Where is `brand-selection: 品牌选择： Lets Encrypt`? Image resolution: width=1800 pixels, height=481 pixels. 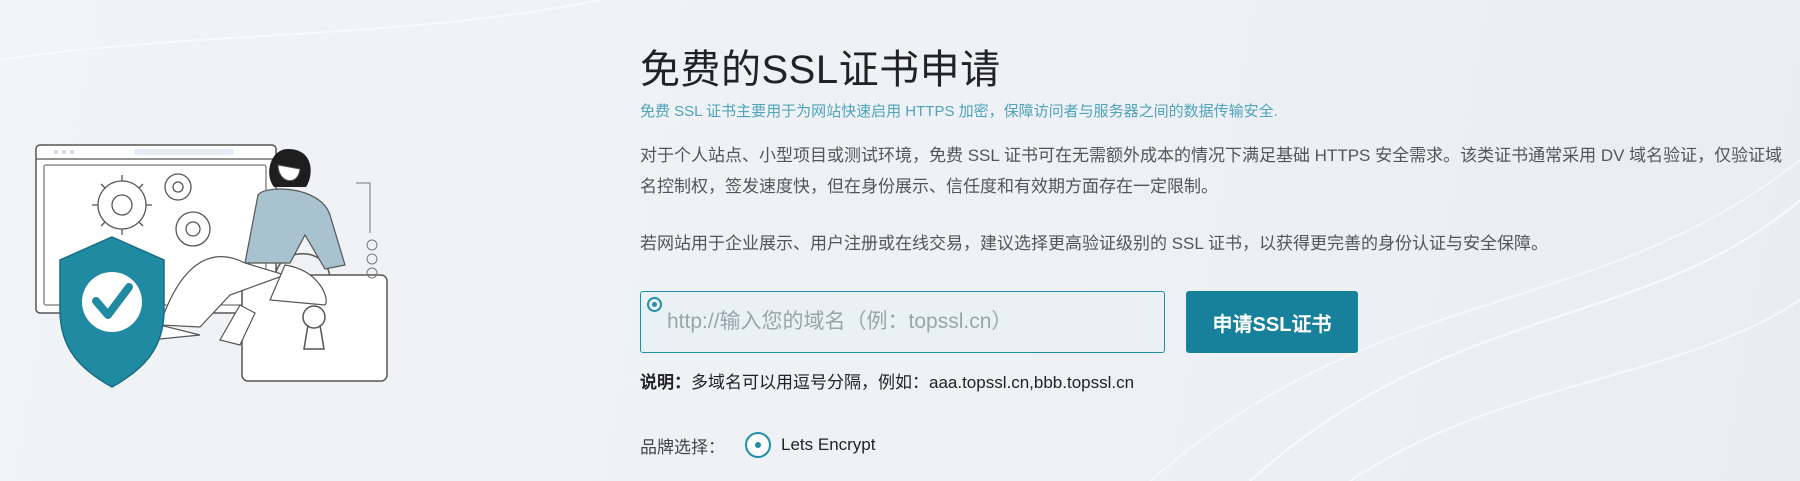 brand-selection: 品牌选择： Lets Encrypt is located at coordinates (758, 445).